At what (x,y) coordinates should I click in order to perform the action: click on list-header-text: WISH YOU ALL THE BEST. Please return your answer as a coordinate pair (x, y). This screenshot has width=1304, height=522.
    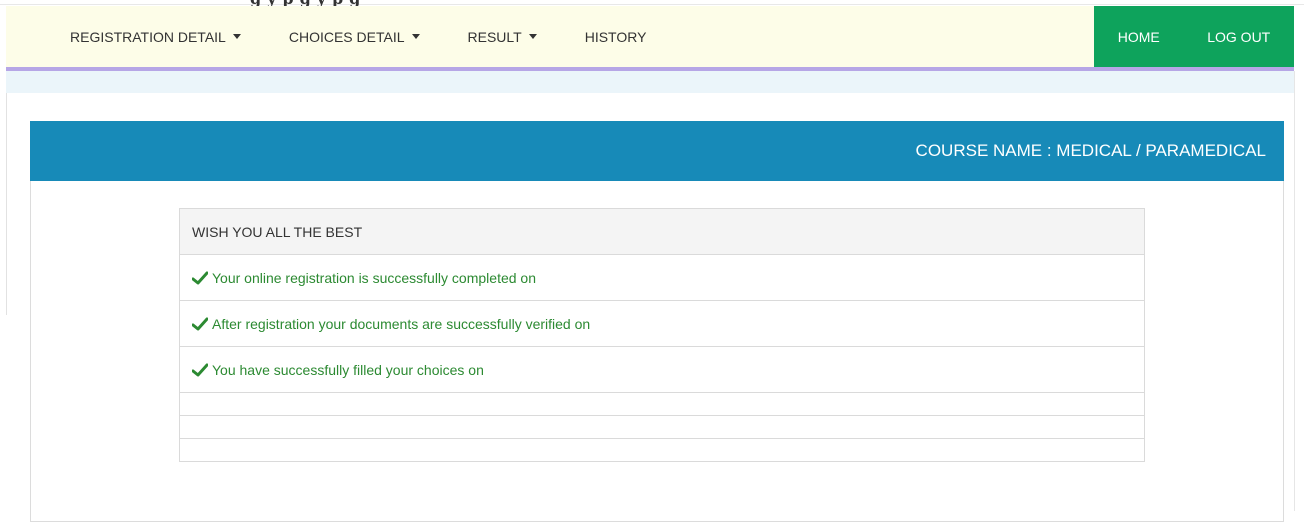
    Looking at the image, I should click on (277, 231).